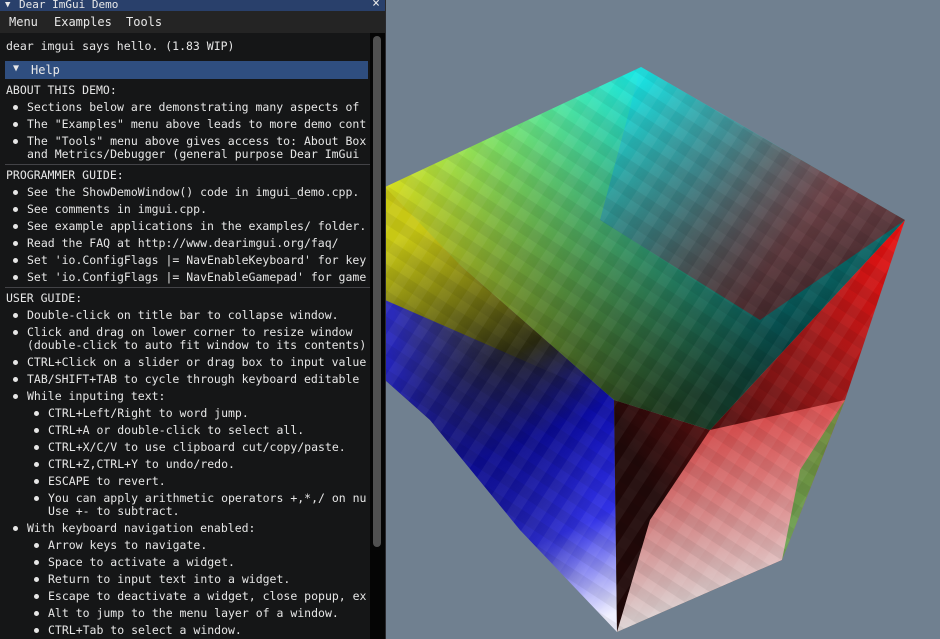  What do you see at coordinates (23, 22) in the screenshot?
I see `menu-item-menu: Menu` at bounding box center [23, 22].